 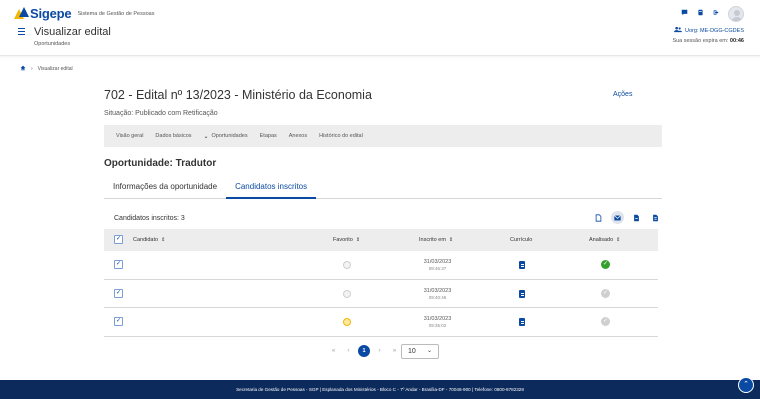 I want to click on next-page-button: ›, so click(x=379, y=351).